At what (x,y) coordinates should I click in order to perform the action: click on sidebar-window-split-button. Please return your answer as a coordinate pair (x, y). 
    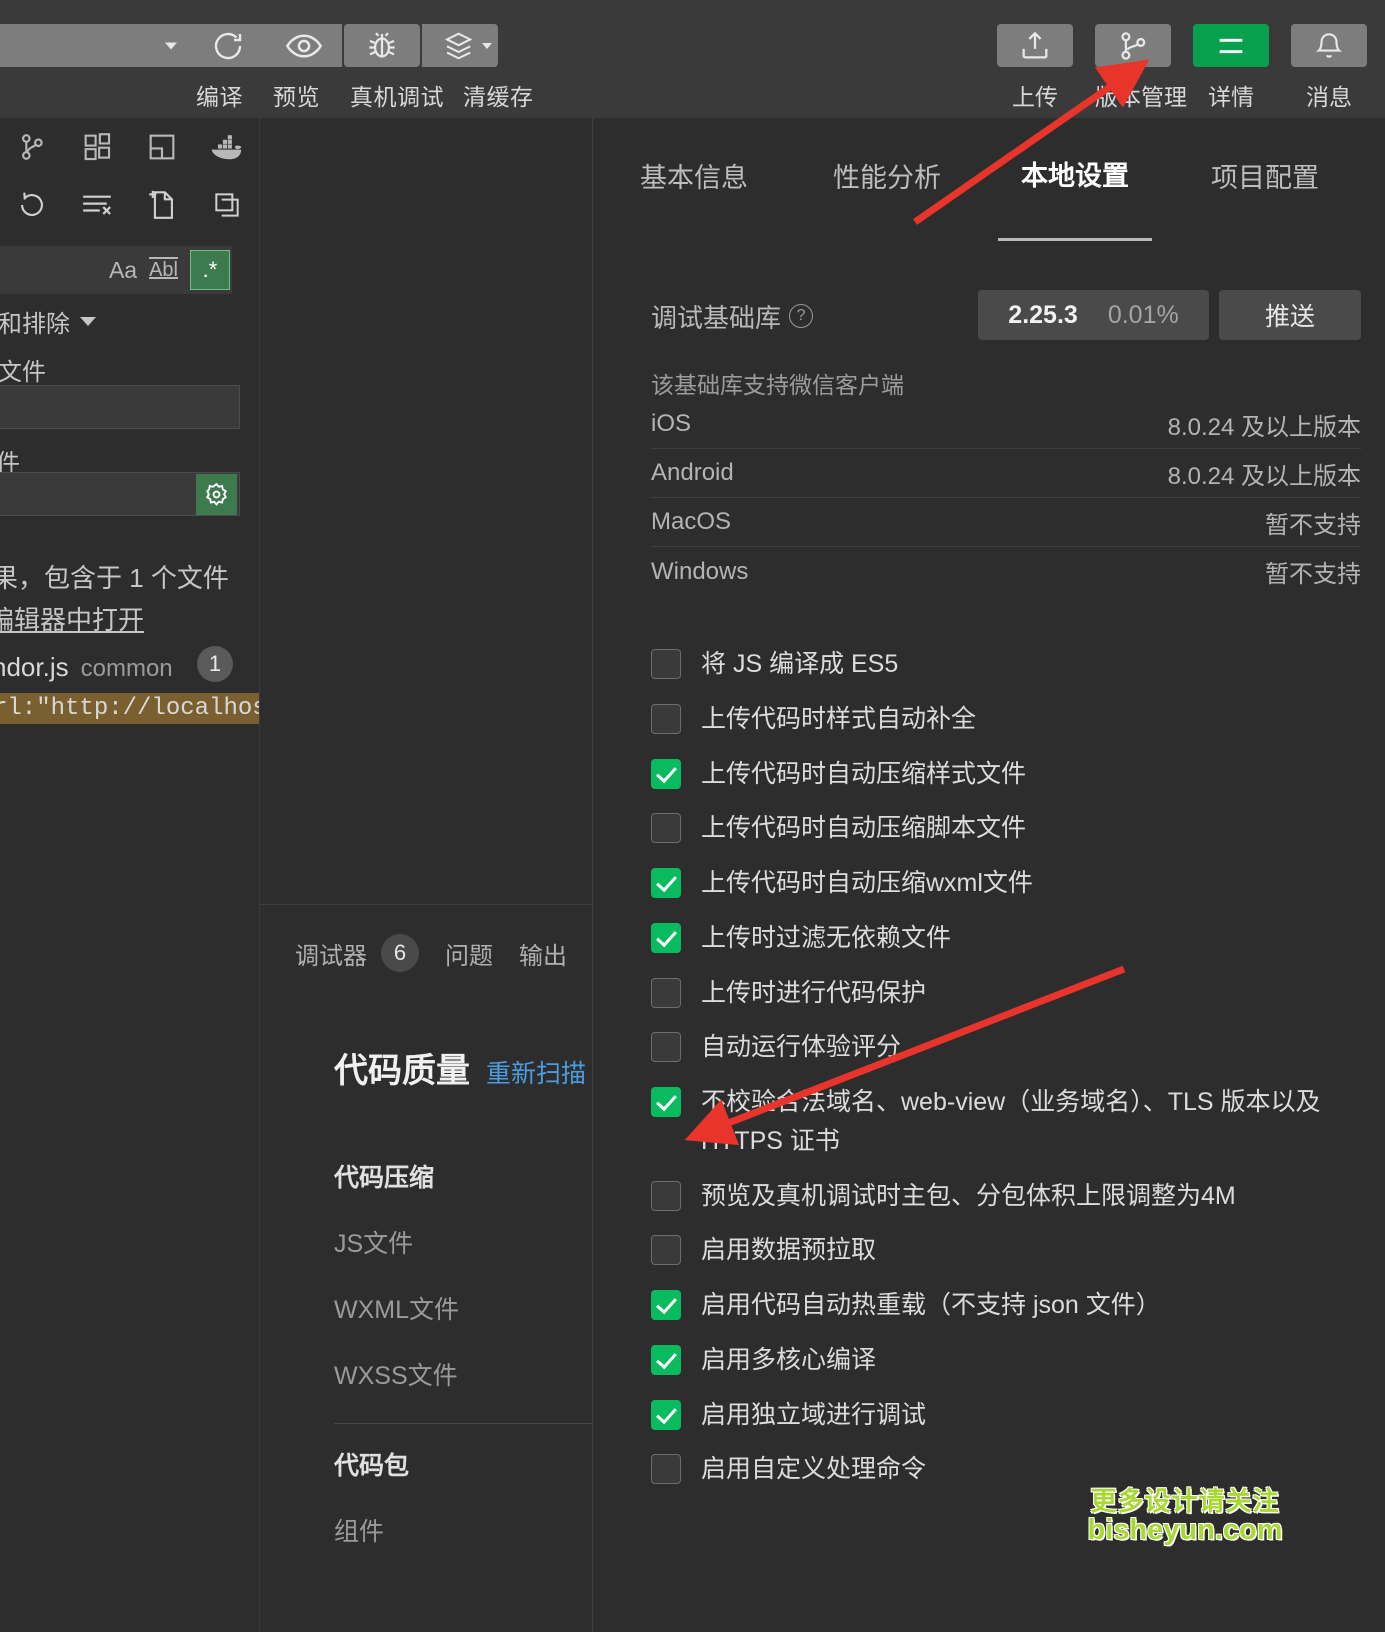
    Looking at the image, I should click on (162, 147).